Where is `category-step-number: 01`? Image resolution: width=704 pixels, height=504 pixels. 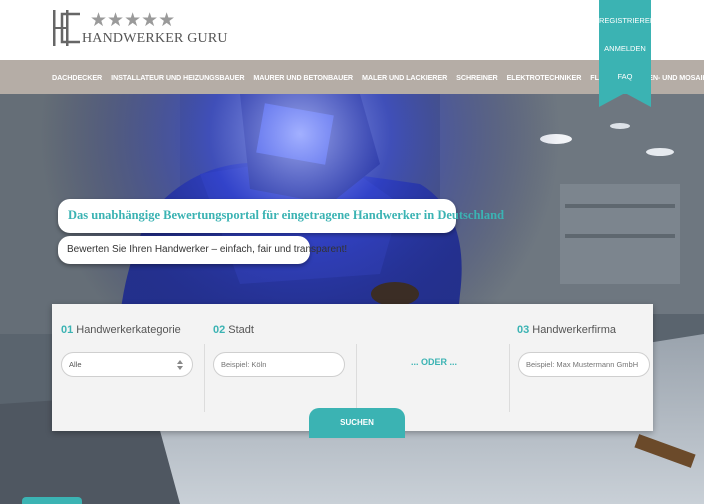 category-step-number: 01 is located at coordinates (67, 330).